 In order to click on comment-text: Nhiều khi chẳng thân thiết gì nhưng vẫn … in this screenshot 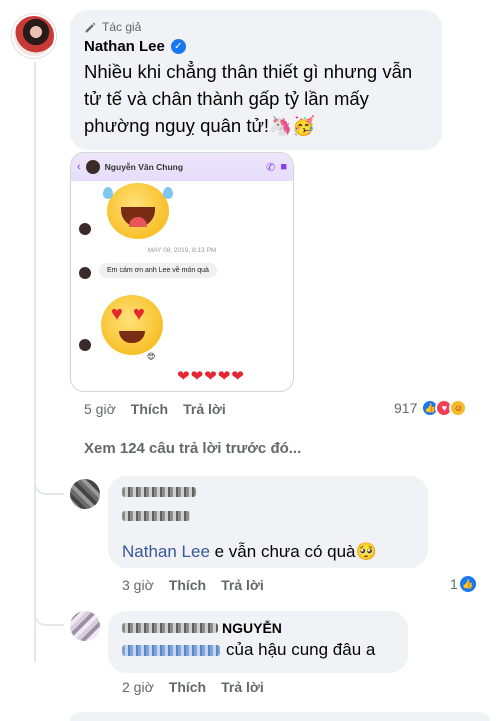, I will do `click(248, 98)`.